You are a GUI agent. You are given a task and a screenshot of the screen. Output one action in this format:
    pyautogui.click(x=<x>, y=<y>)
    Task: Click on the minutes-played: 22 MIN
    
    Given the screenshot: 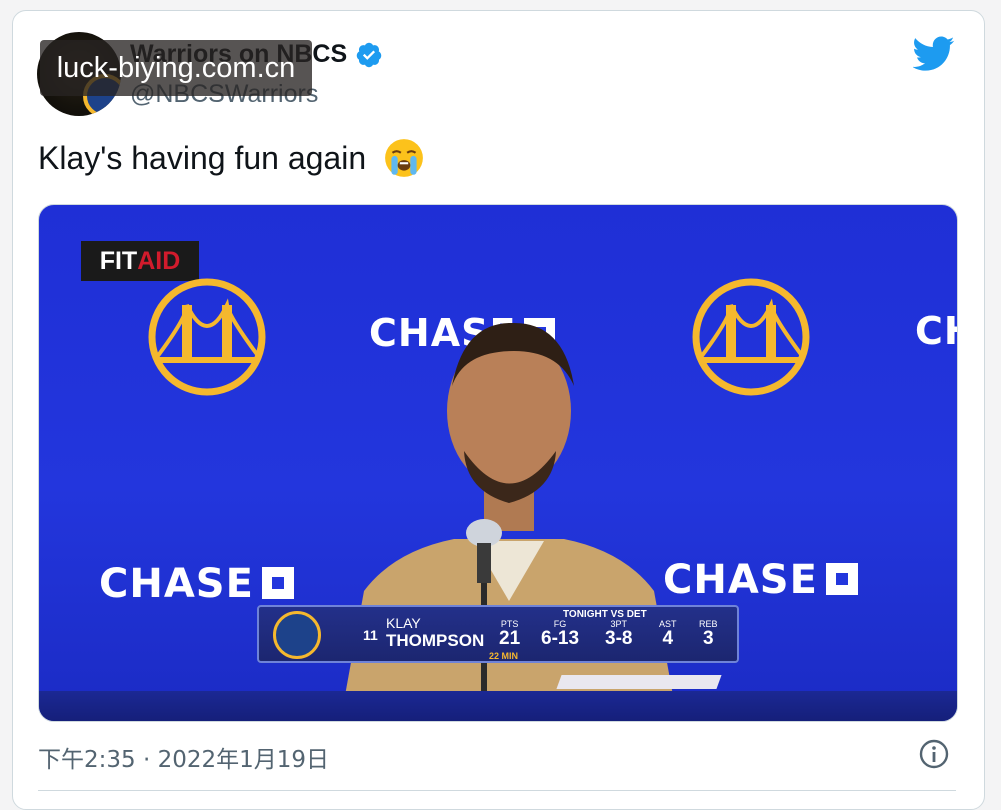 What is the action you would take?
    pyautogui.click(x=504, y=656)
    